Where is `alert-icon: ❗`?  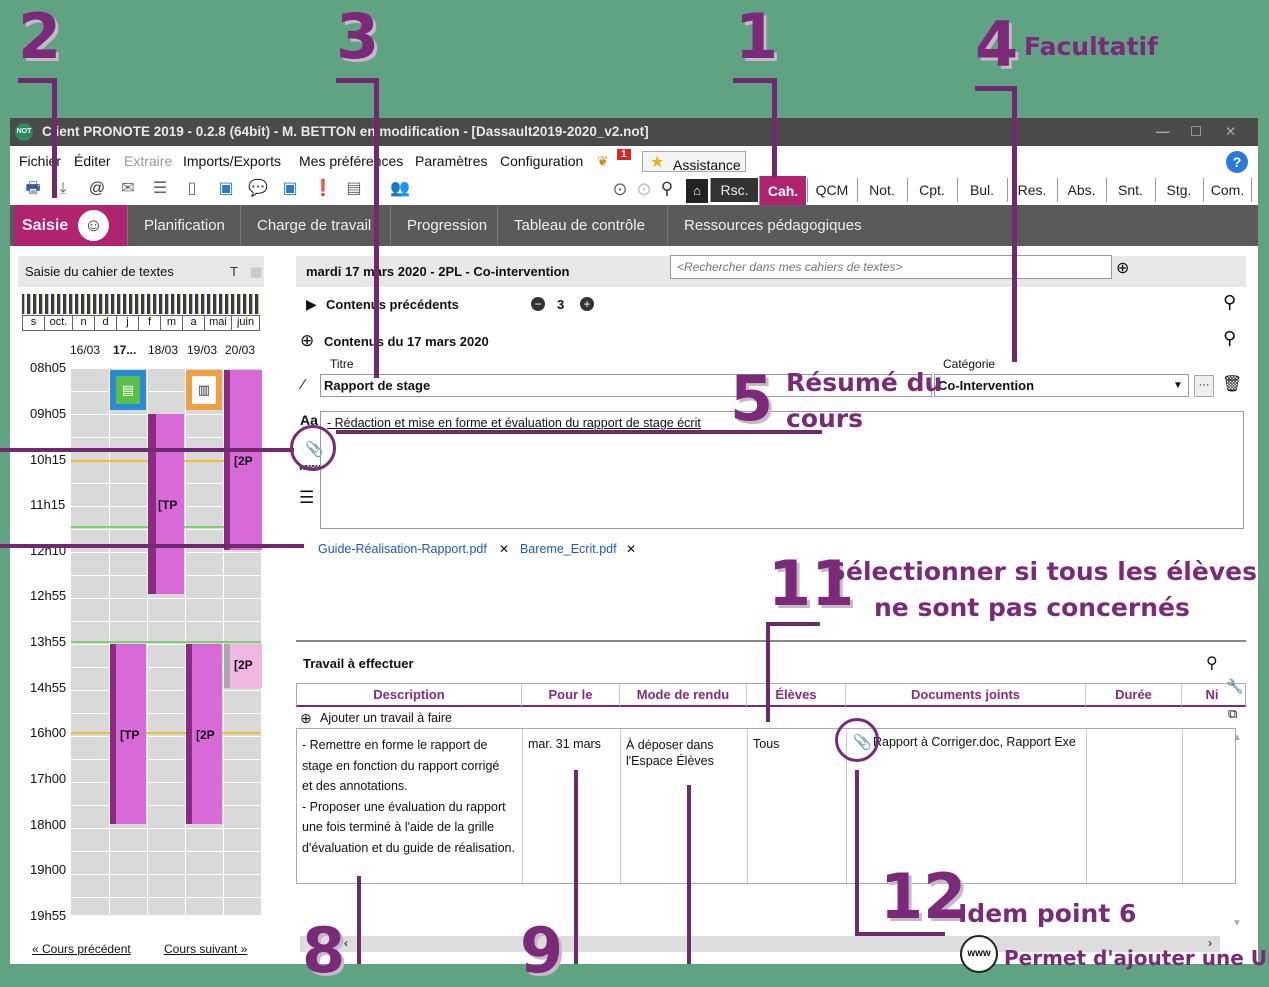
alert-icon: ❗ is located at coordinates (323, 189).